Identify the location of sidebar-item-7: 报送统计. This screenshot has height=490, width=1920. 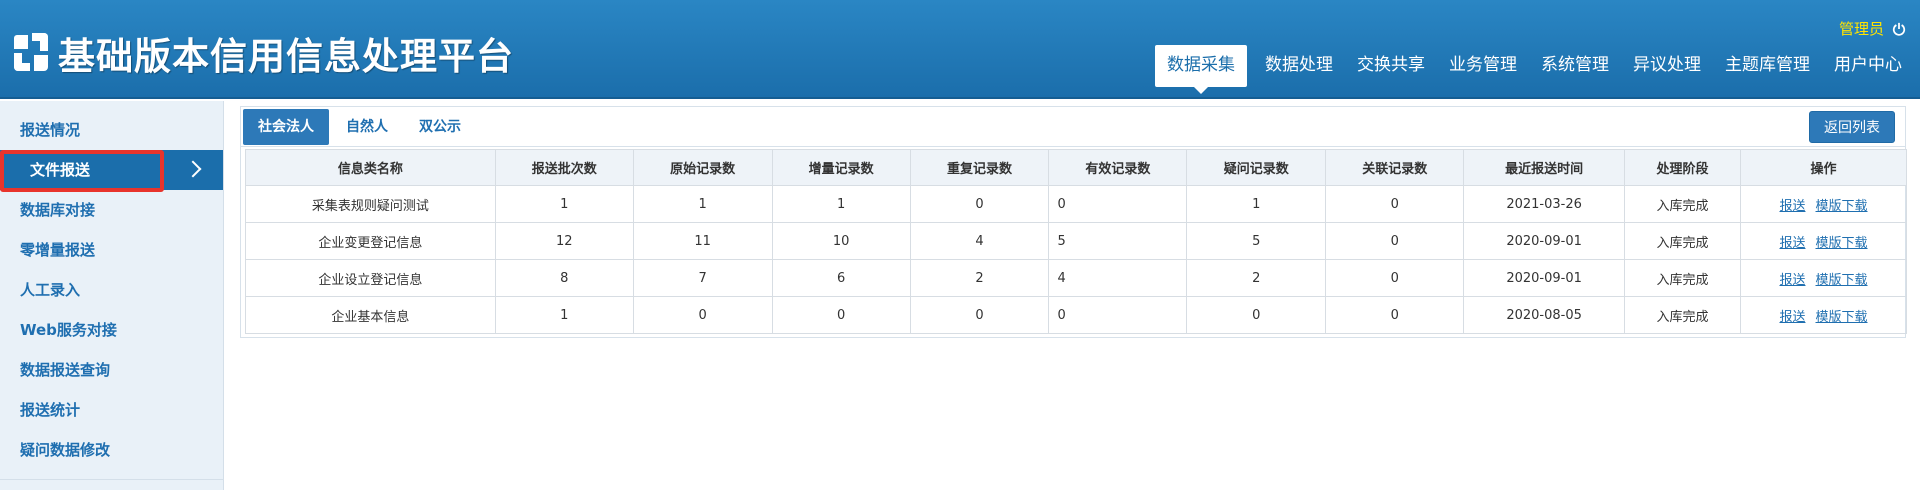
(111, 410).